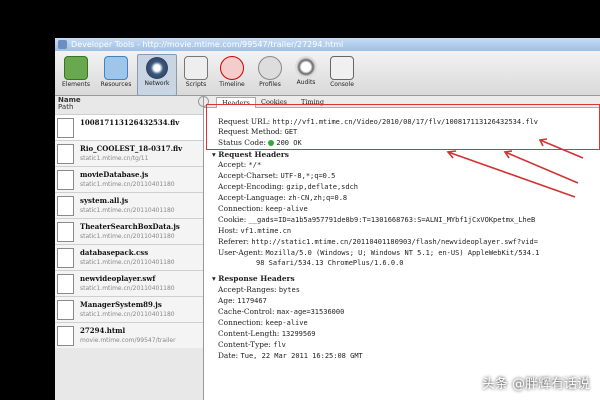 The image size is (600, 400). Describe the element at coordinates (535, 384) in the screenshot. I see `watermark: 头条 @胖辉有话说` at that location.